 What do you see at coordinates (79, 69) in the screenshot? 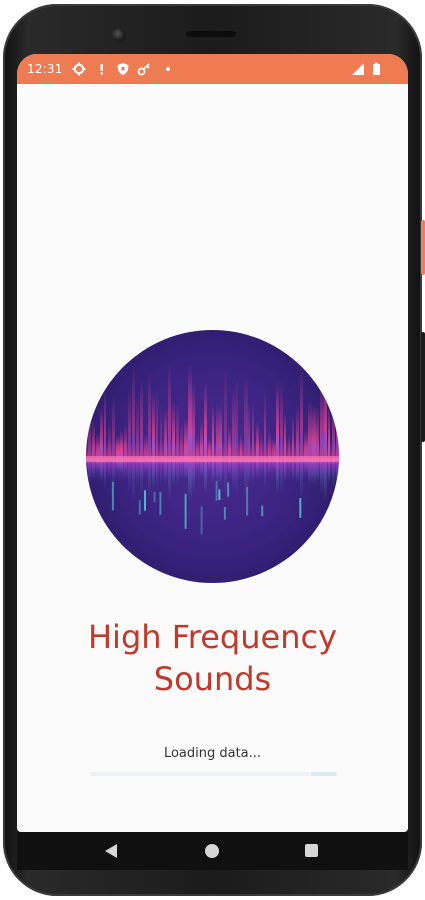
I see `settings-icon` at bounding box center [79, 69].